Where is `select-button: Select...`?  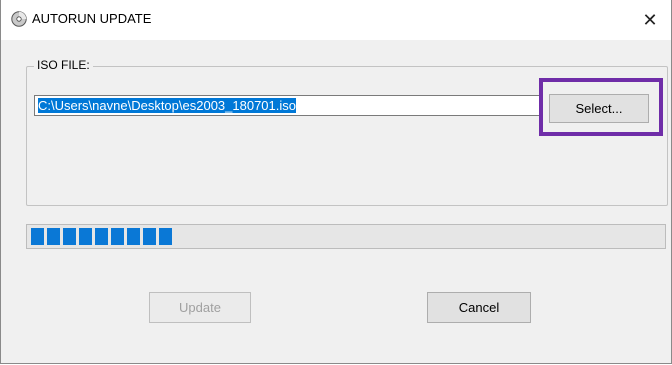
select-button: Select... is located at coordinates (599, 108).